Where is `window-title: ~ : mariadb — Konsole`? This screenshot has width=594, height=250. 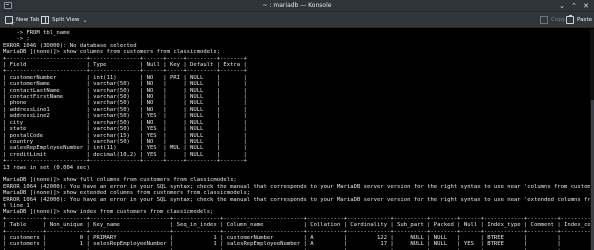
window-title: ~ : mariadb — Konsole is located at coordinates (297, 5).